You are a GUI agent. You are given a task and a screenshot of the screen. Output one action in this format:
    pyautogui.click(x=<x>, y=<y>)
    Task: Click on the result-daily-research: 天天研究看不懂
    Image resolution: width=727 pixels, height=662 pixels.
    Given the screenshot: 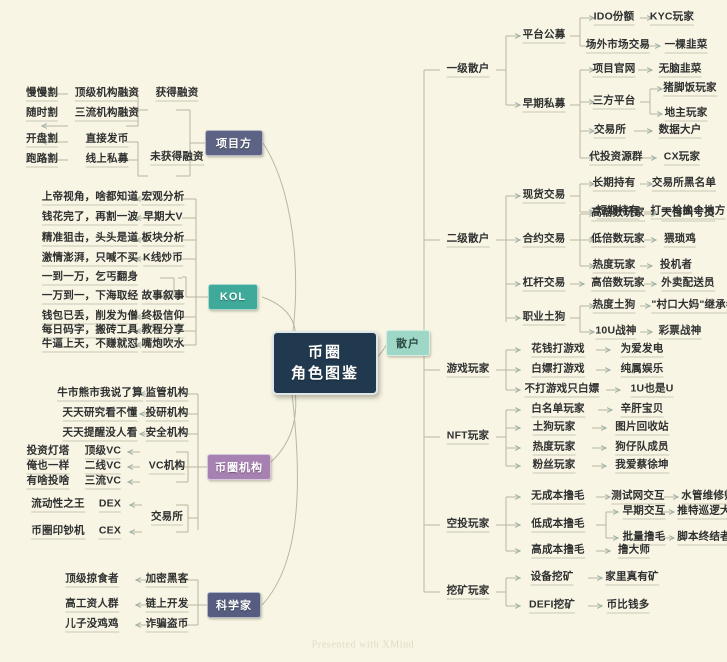 What is the action you would take?
    pyautogui.click(x=100, y=414)
    